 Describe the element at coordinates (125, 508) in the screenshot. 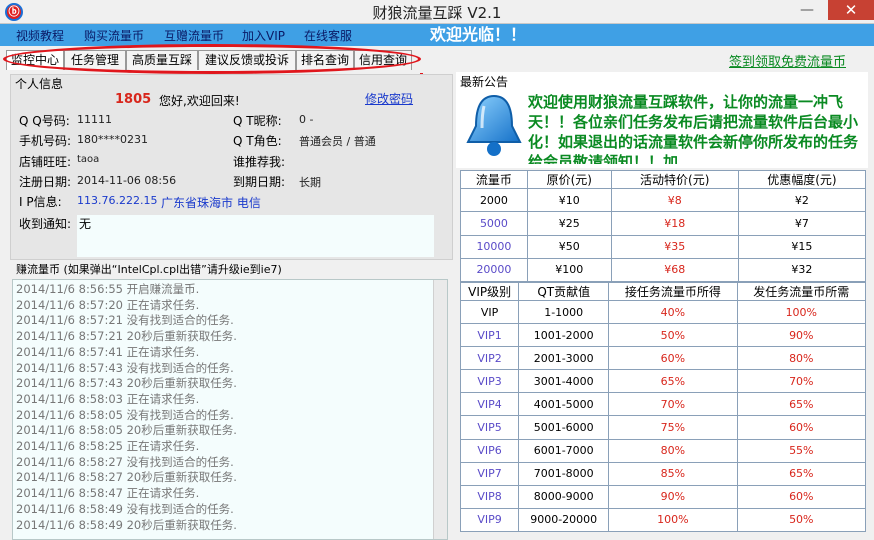

I see `log-line: 2014/11/6 8:58:49 没有找到适合的任务.` at that location.